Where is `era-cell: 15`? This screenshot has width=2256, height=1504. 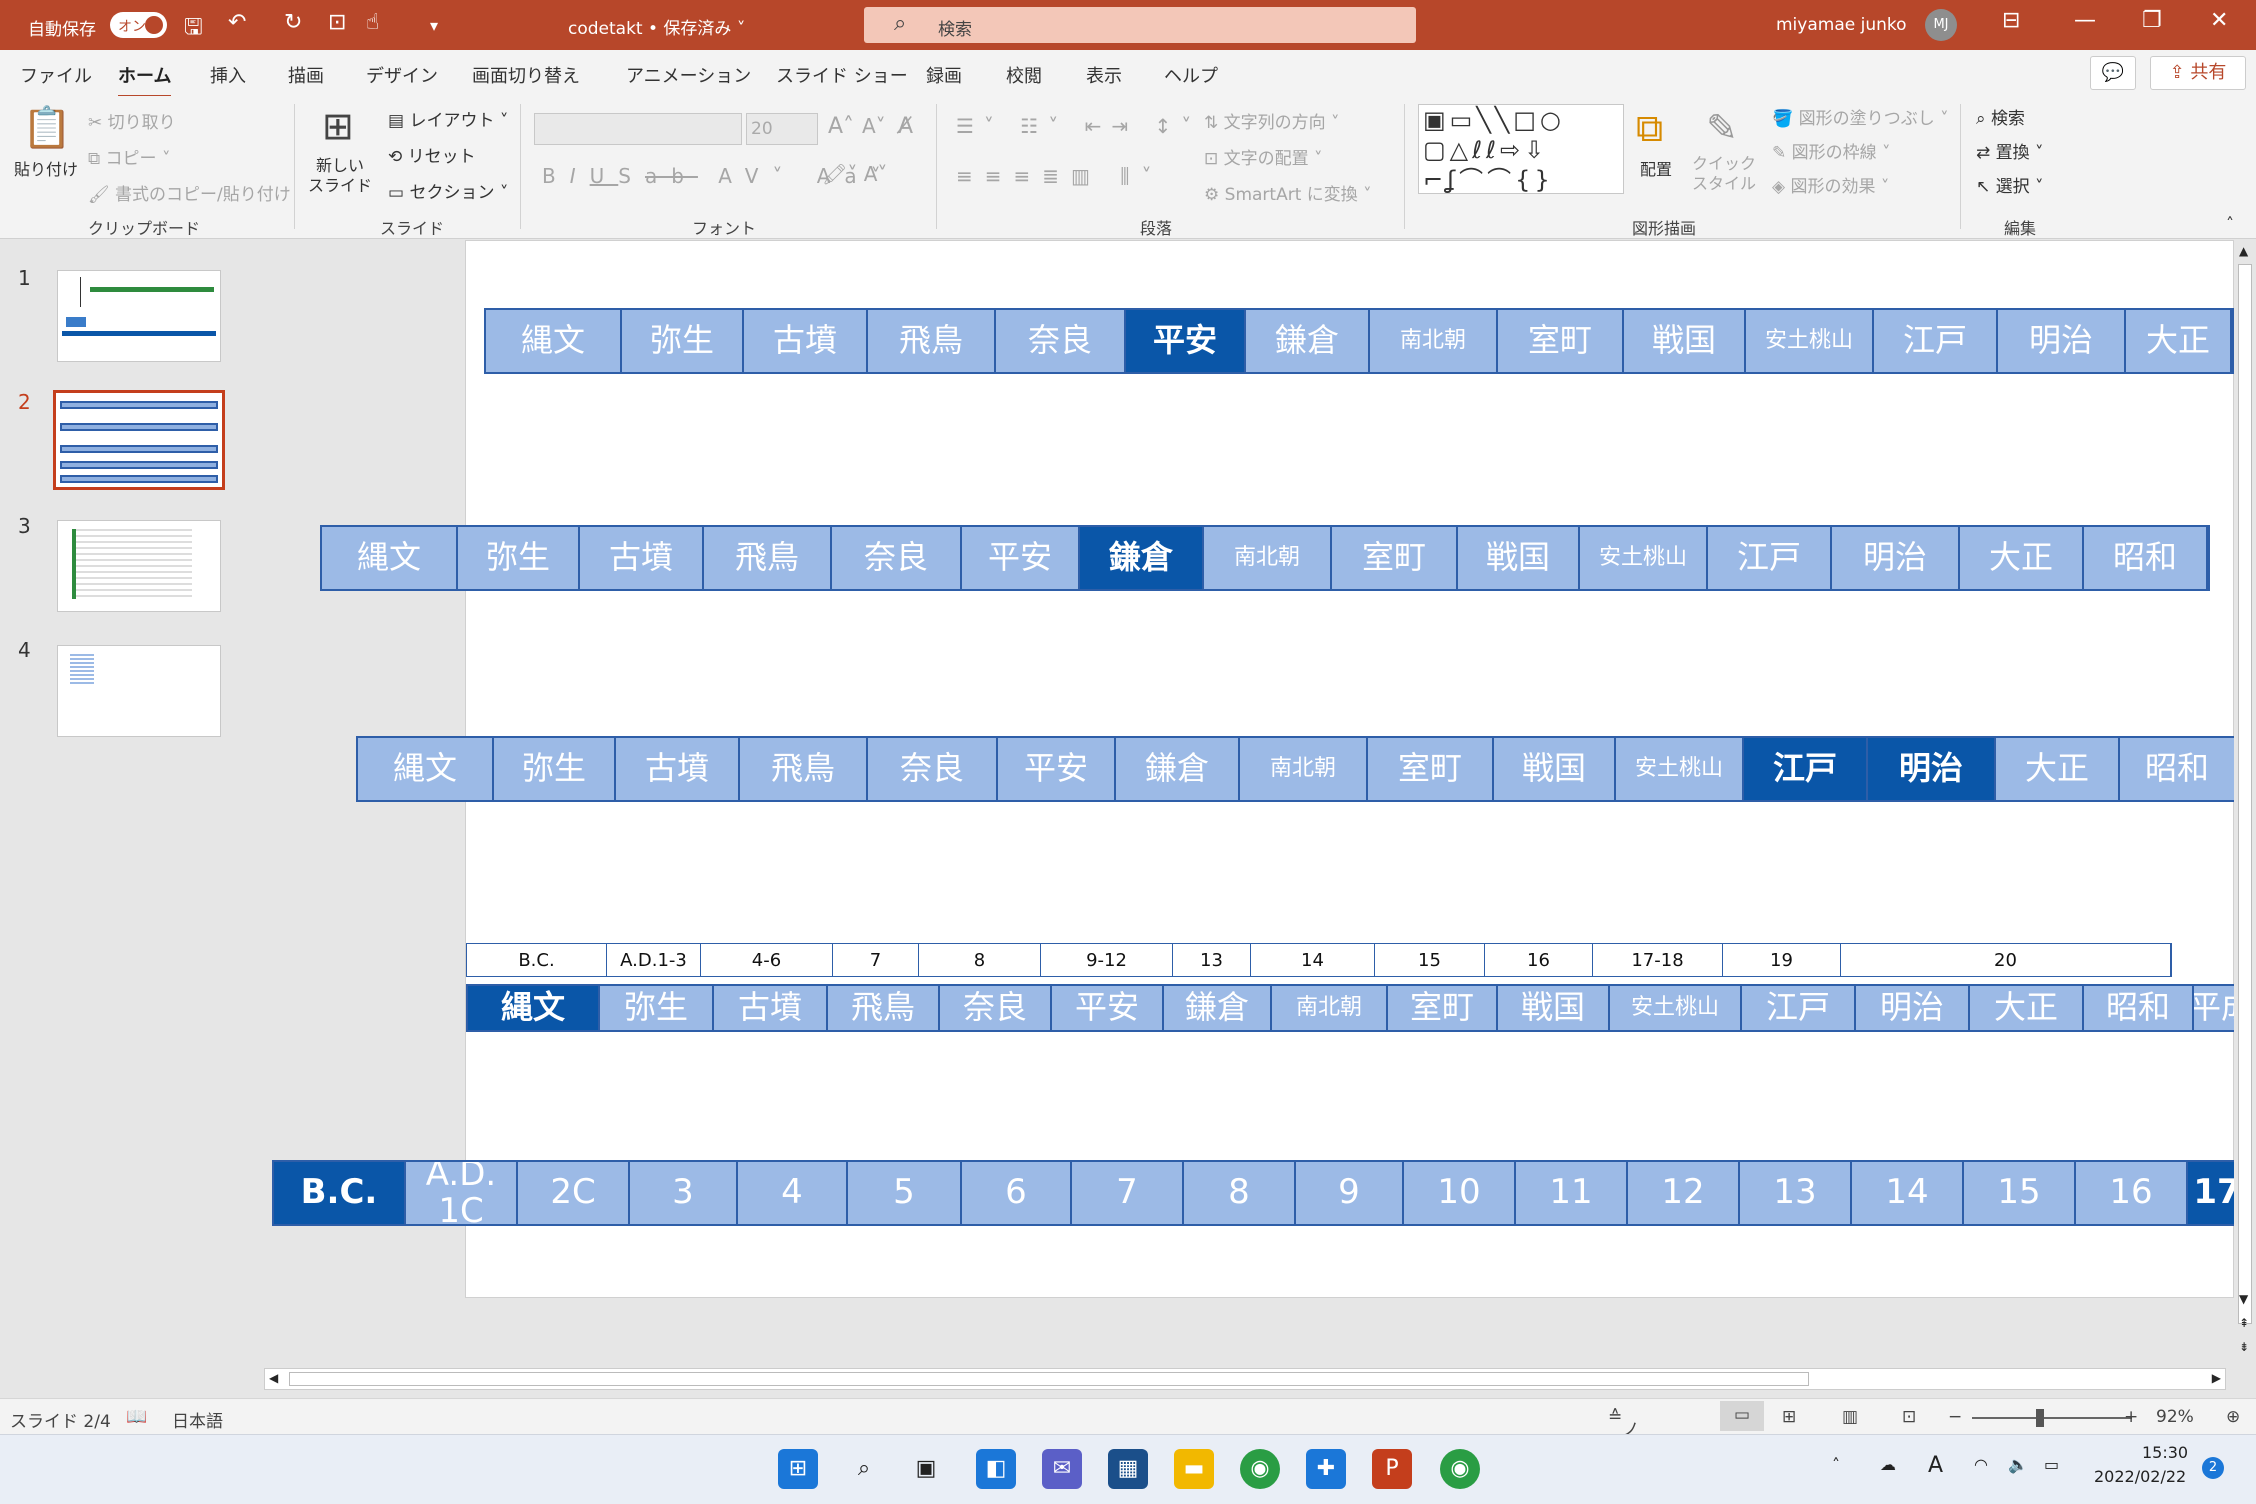
era-cell: 15 is located at coordinates (2020, 1193).